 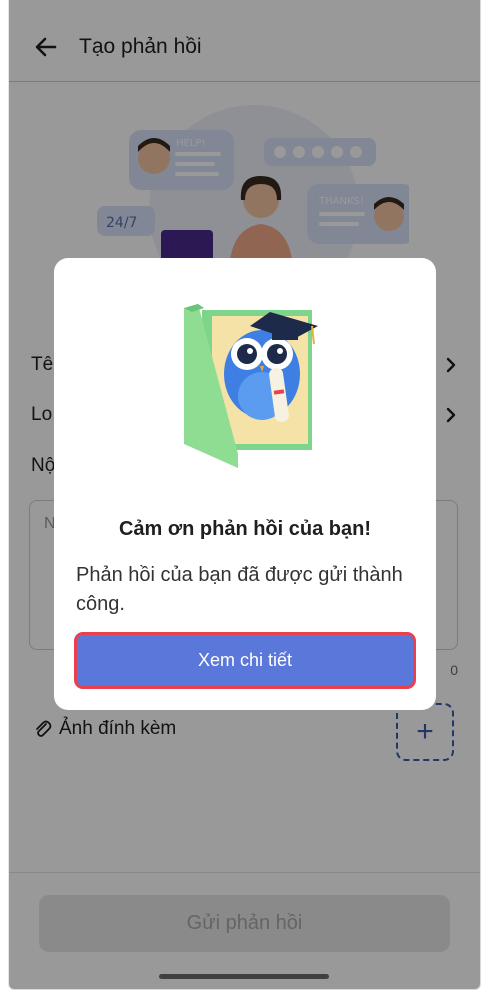 I want to click on view-details-button: Xem chi tiết, so click(x=245, y=660).